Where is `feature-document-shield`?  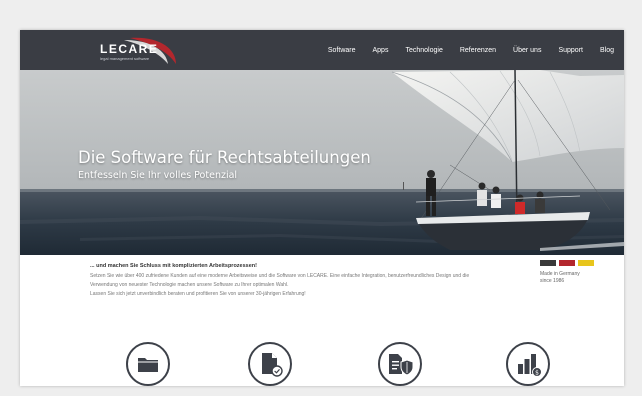 feature-document-shield is located at coordinates (400, 364).